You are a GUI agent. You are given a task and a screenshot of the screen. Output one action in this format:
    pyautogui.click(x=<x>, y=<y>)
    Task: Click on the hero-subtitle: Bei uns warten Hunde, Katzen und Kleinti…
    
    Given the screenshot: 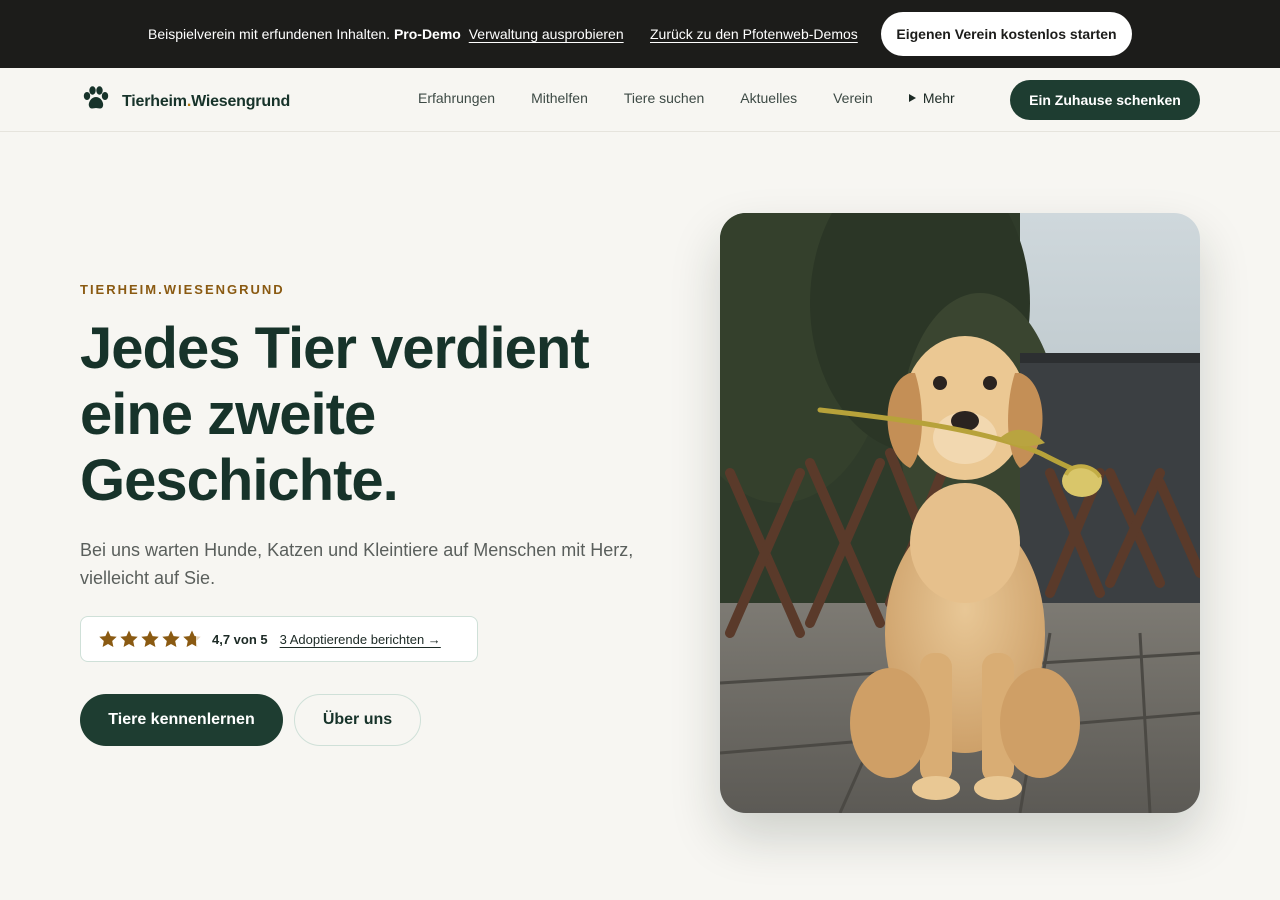 What is the action you would take?
    pyautogui.click(x=357, y=564)
    